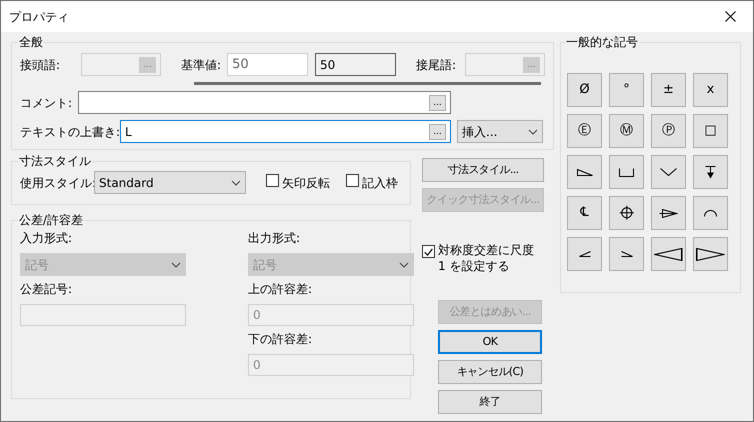 The height and width of the screenshot is (422, 754). I want to click on symbol-button: Ⓔ, so click(584, 131).